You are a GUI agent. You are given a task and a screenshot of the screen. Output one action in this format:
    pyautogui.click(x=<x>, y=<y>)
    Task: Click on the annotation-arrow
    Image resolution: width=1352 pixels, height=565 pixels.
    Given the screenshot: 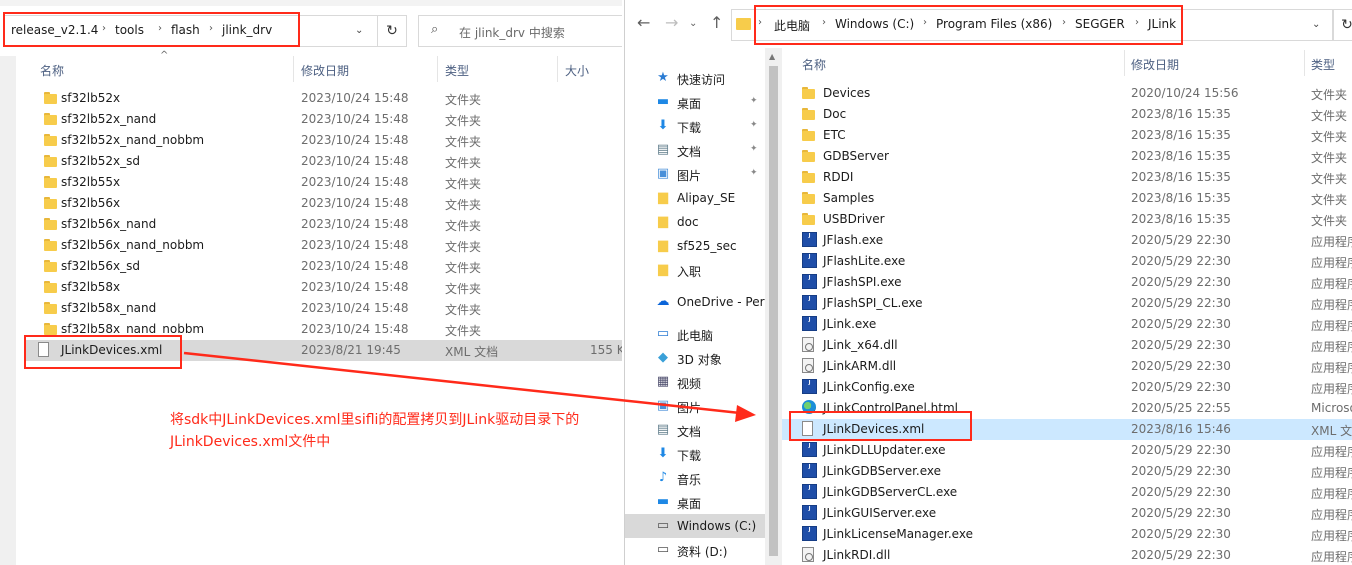 What is the action you would take?
    pyautogui.click(x=469, y=386)
    